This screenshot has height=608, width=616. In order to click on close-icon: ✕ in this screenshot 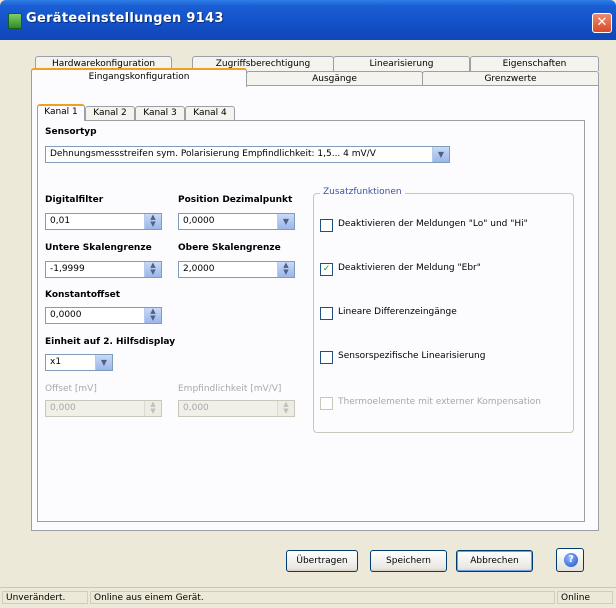, I will do `click(602, 23)`.